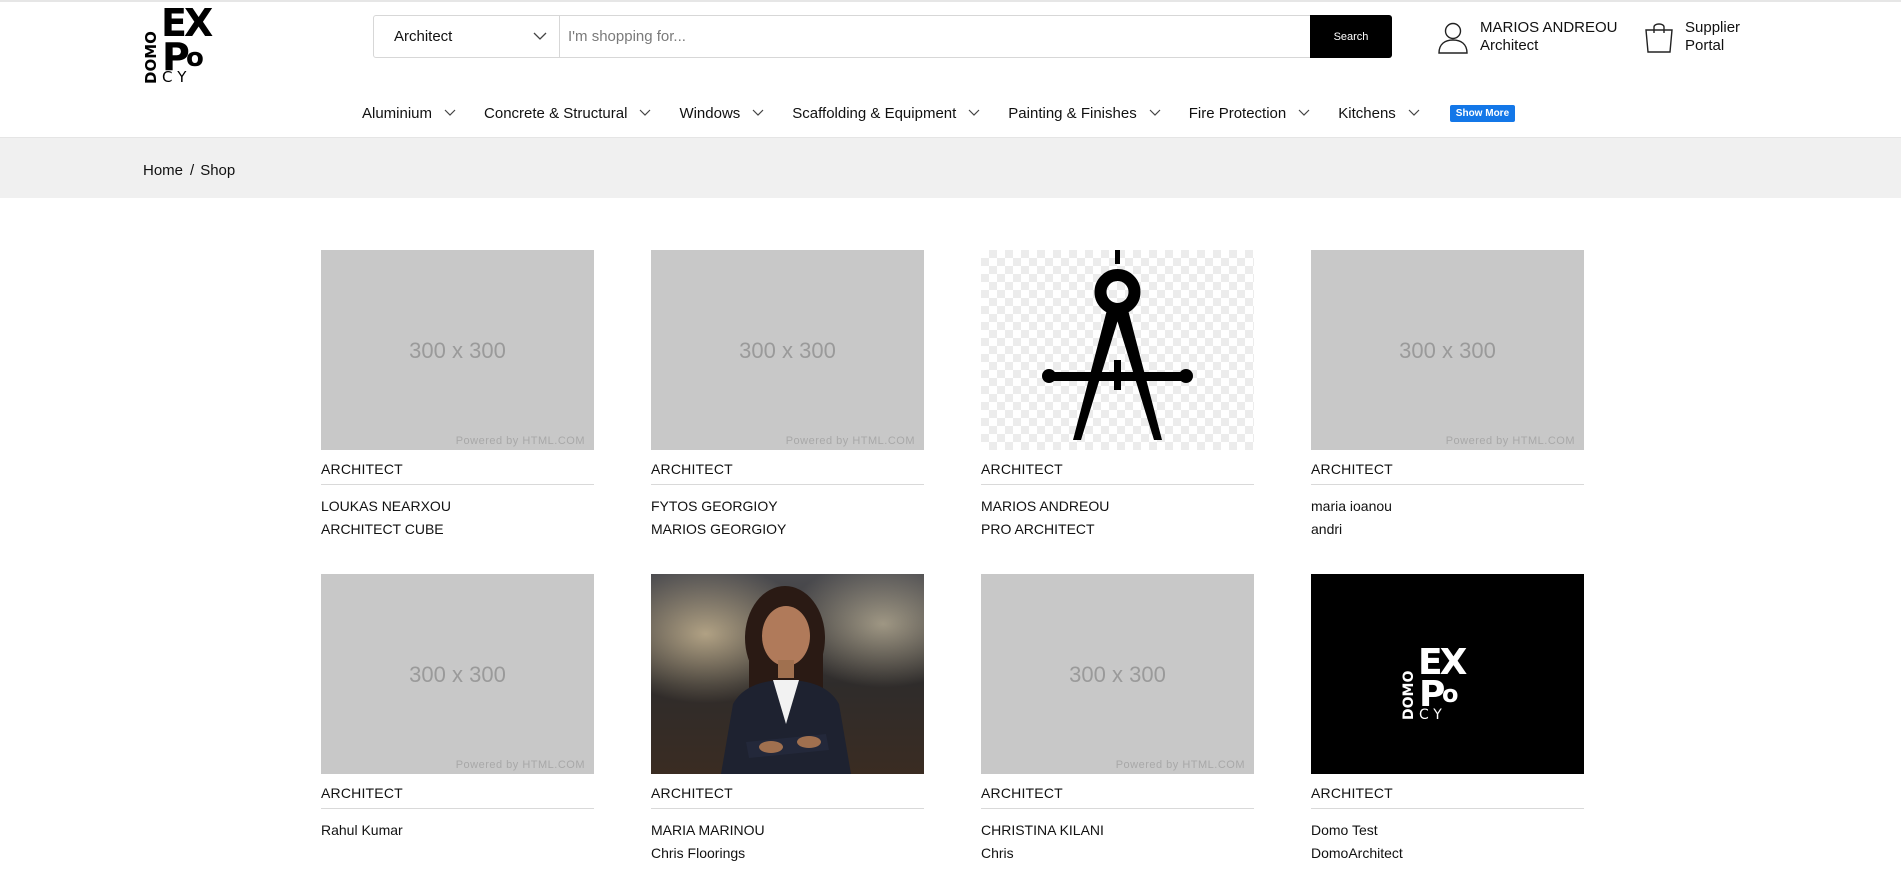 Image resolution: width=1901 pixels, height=895 pixels. Describe the element at coordinates (467, 36) in the screenshot. I see `category-select: Architect` at that location.